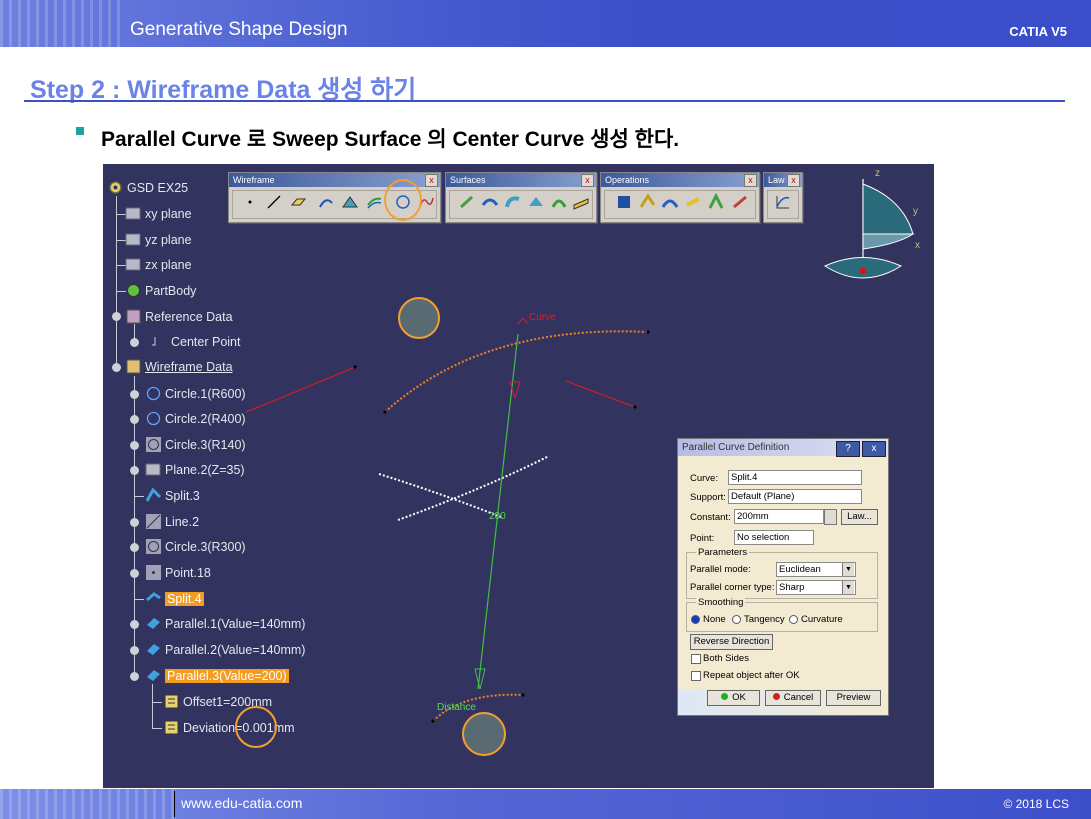  What do you see at coordinates (830, 517) in the screenshot?
I see `constant-spinner` at bounding box center [830, 517].